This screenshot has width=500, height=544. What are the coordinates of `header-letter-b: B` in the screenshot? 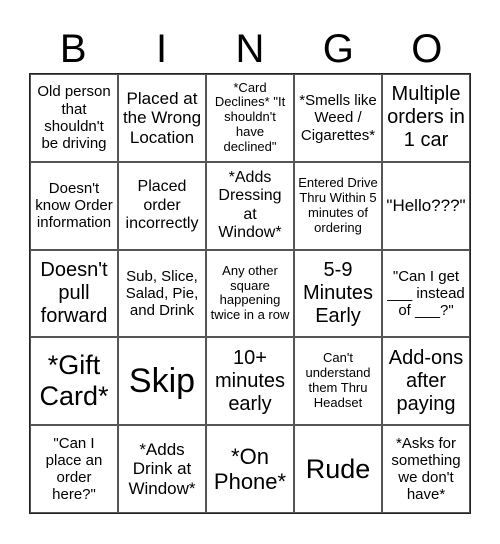 It's located at (73, 49).